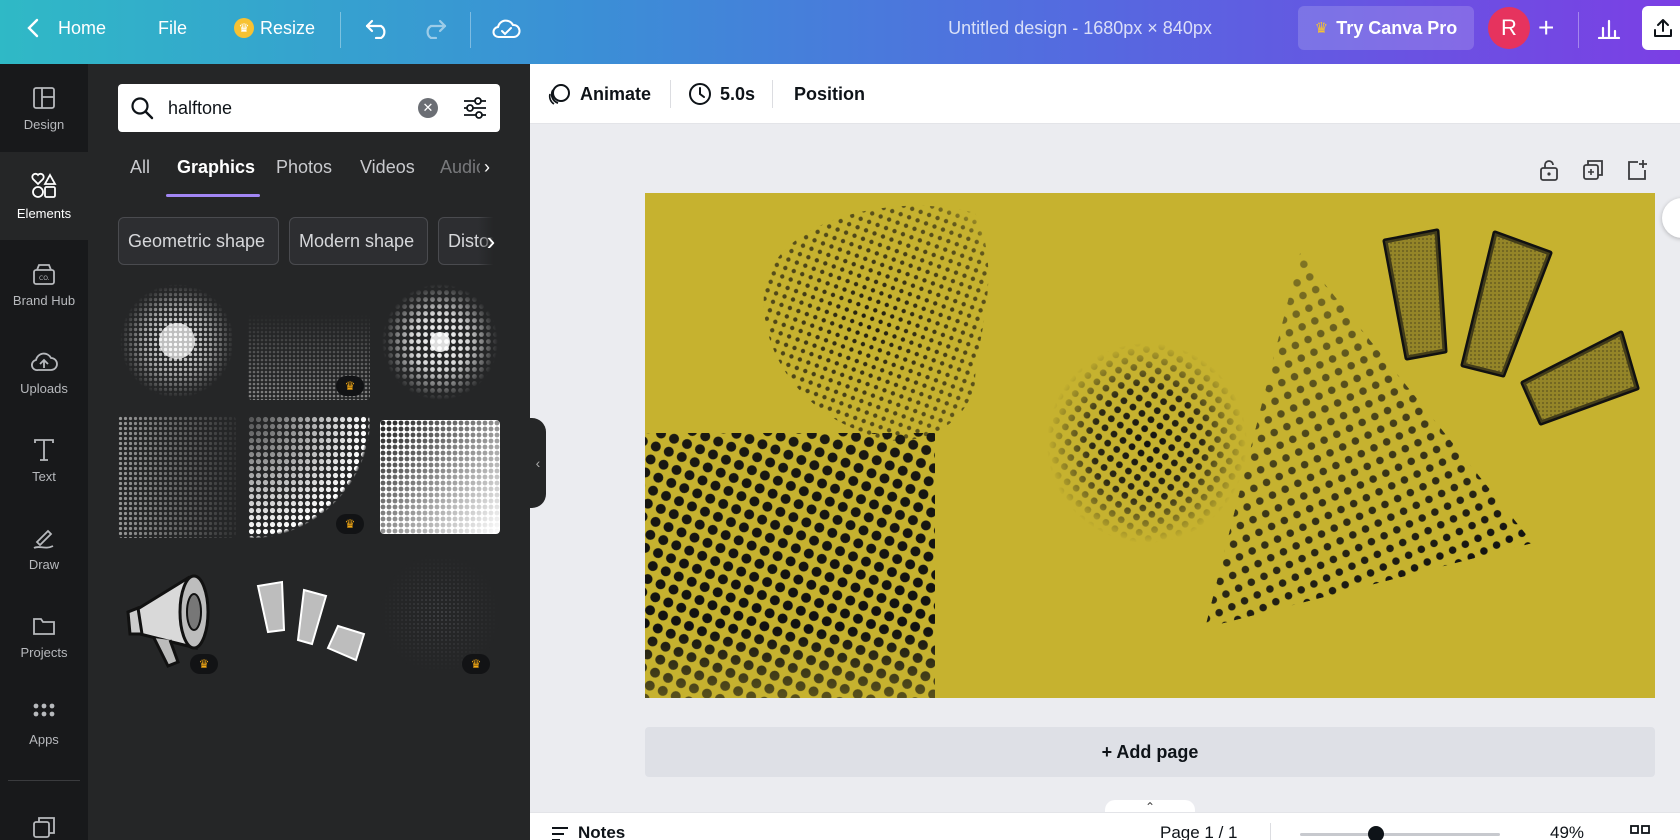  I want to click on rail-item-text: Text, so click(44, 460).